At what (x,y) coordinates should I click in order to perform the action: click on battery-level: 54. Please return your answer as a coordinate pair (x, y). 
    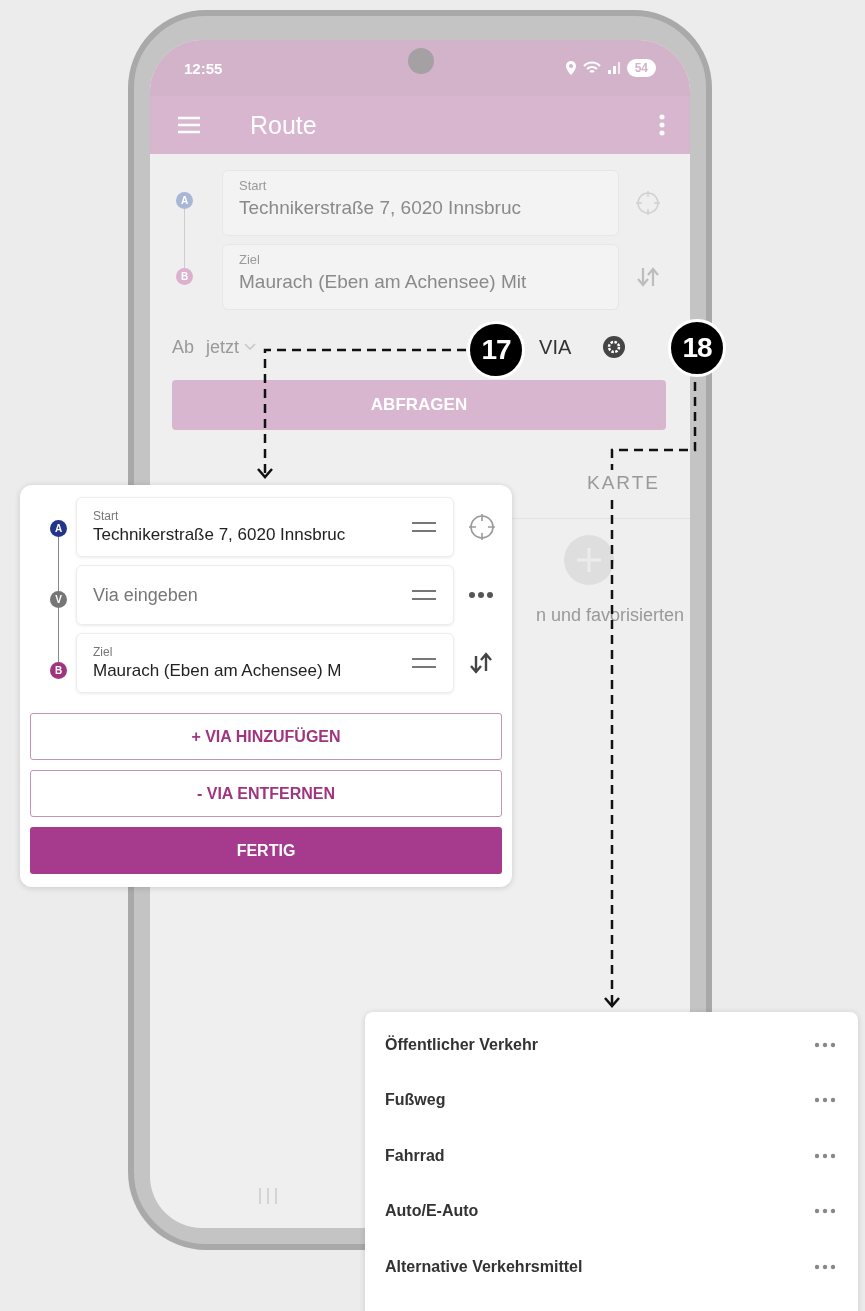
    Looking at the image, I should click on (641, 68).